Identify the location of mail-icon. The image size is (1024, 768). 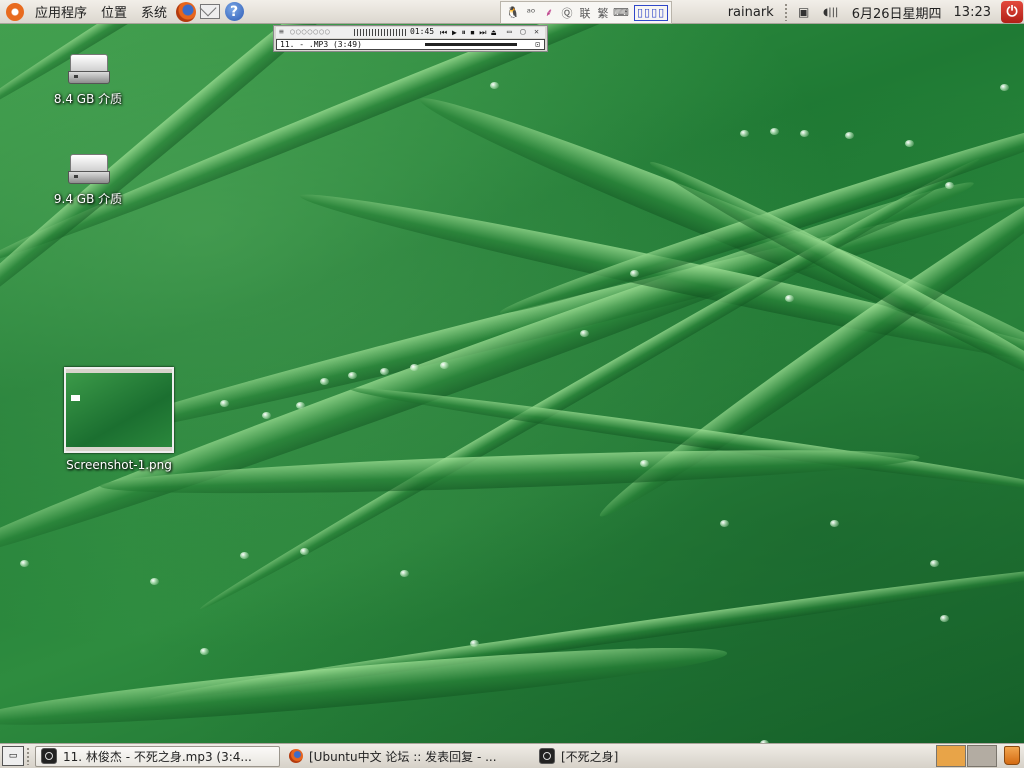
(210, 11).